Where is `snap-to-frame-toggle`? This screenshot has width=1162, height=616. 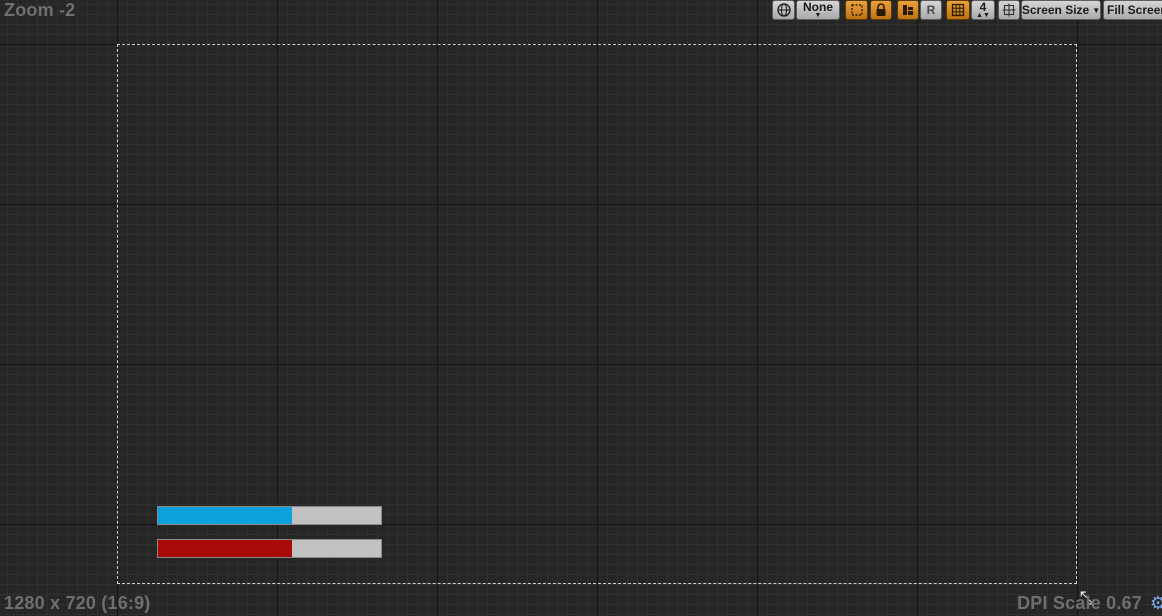 snap-to-frame-toggle is located at coordinates (856, 10).